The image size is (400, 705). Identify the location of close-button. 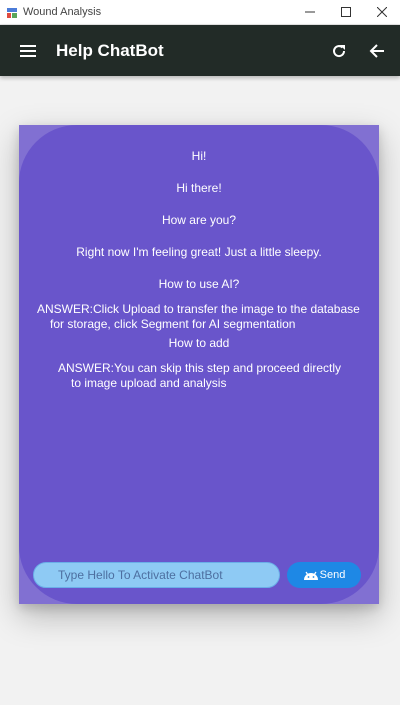
(382, 12).